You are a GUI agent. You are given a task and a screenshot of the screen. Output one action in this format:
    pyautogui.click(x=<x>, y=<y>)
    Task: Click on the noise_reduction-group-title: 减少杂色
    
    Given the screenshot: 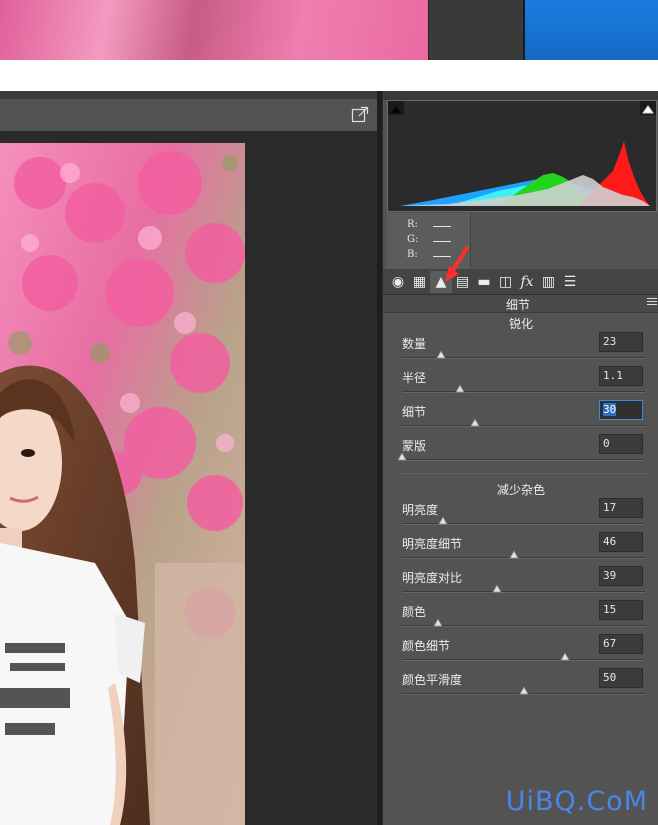 What is the action you would take?
    pyautogui.click(x=520, y=490)
    